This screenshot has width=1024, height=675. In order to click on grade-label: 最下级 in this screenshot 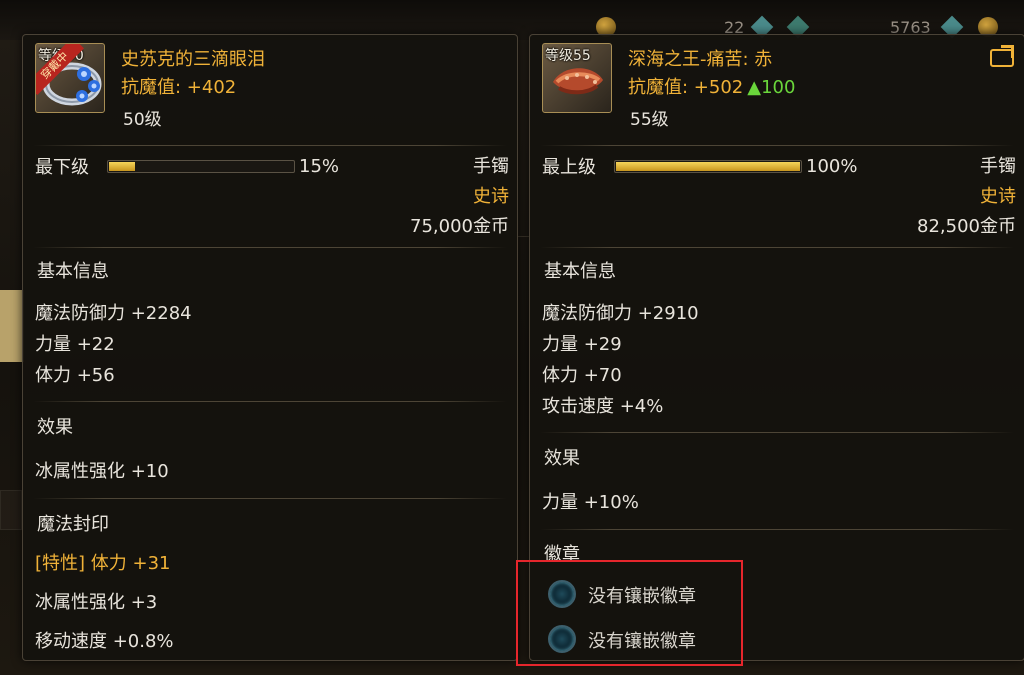, I will do `click(62, 167)`.